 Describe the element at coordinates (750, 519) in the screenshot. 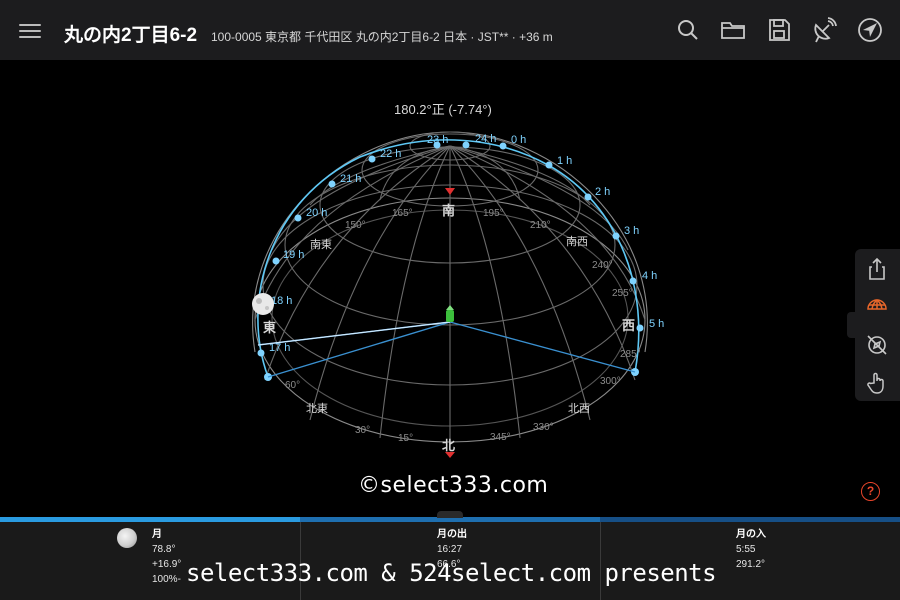

I see `time-bar-right` at that location.